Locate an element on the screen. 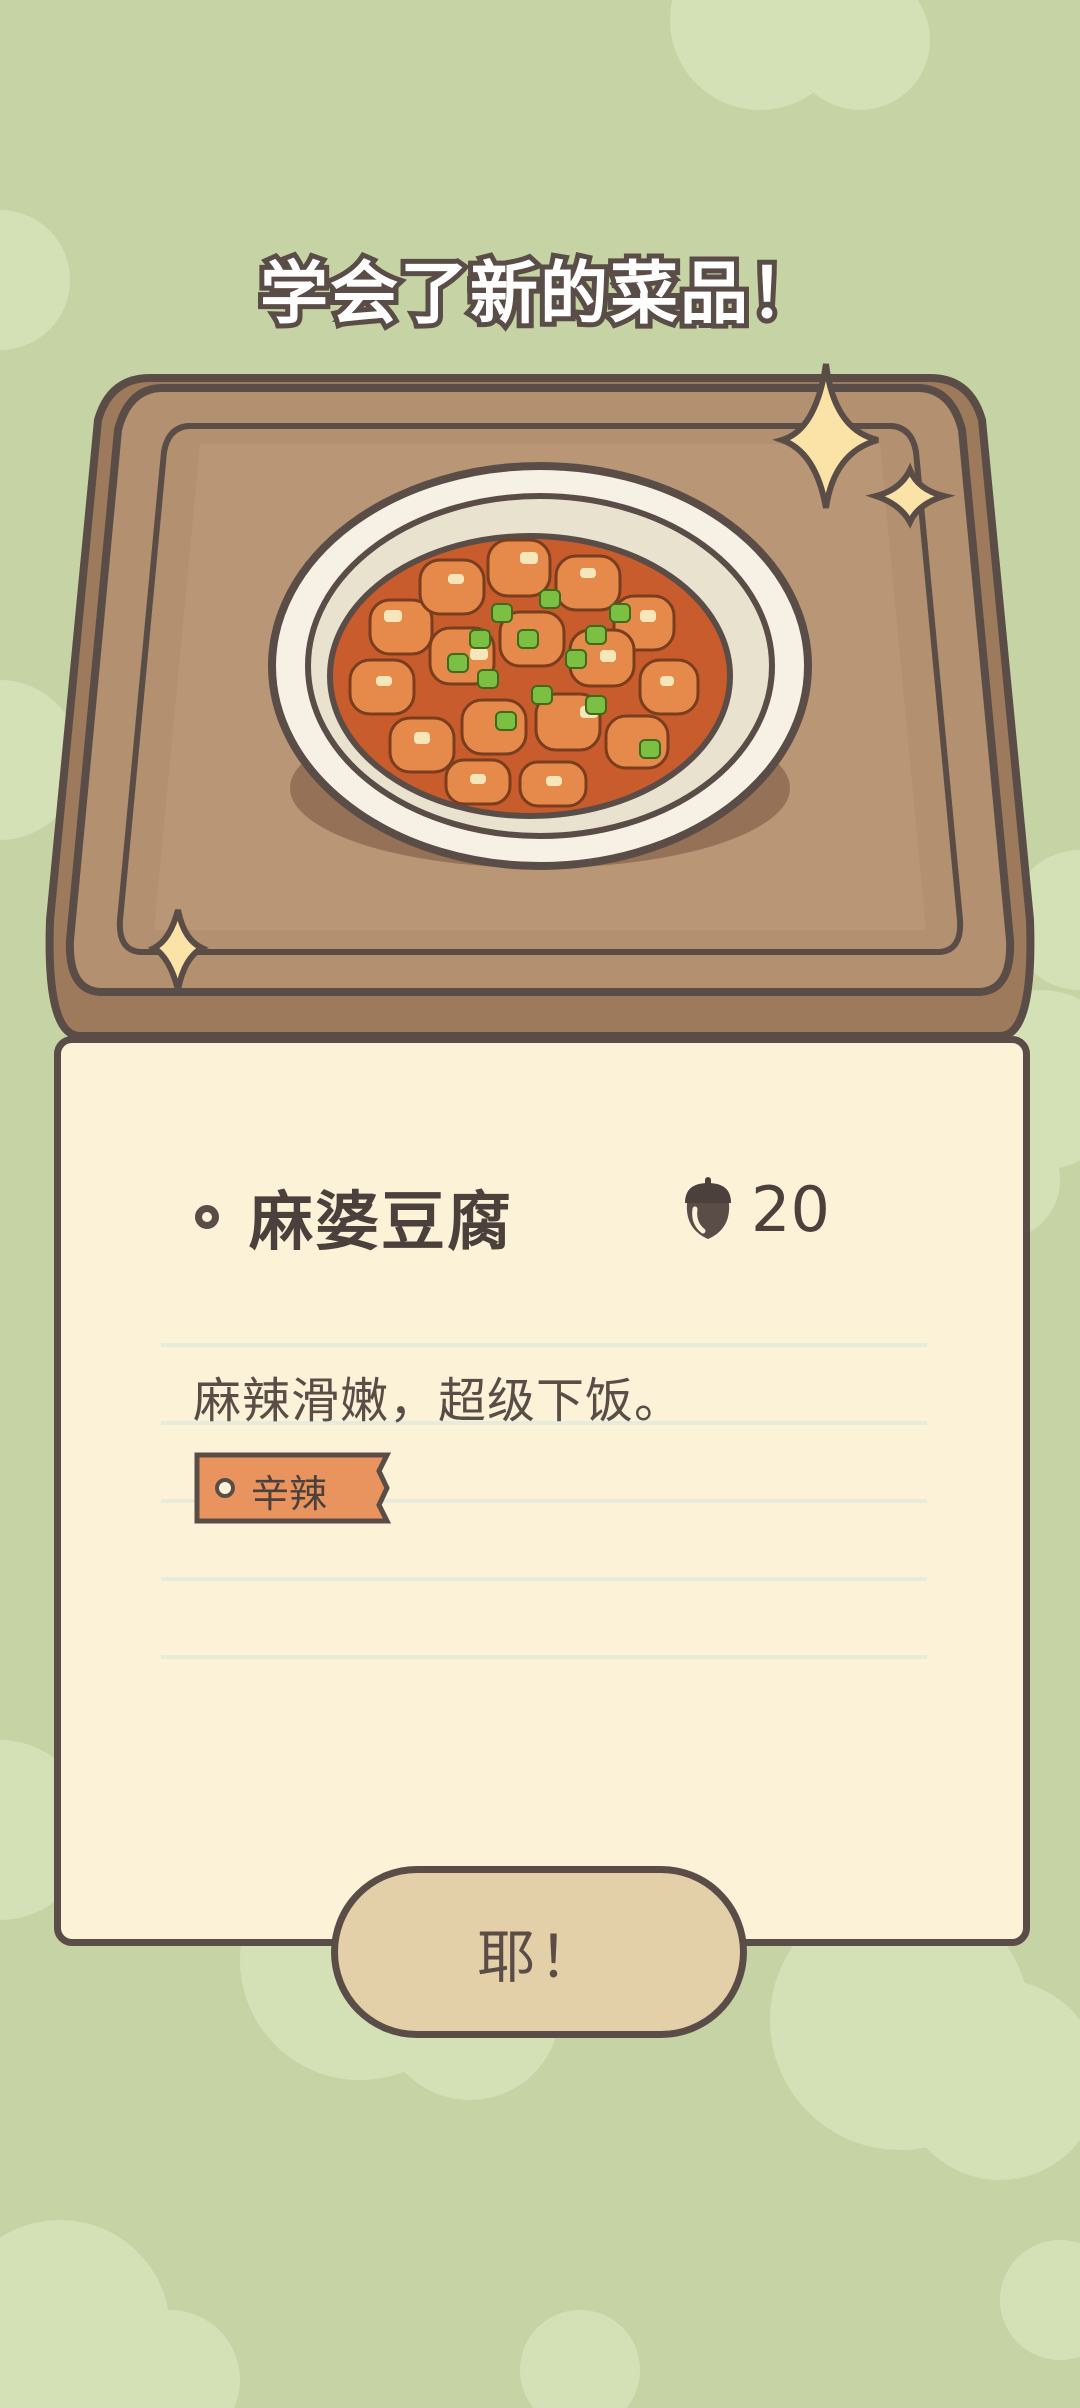 The height and width of the screenshot is (2408, 1080). dish-description: 麻辣滑嫩，超级下饭。 is located at coordinates (438, 1401).